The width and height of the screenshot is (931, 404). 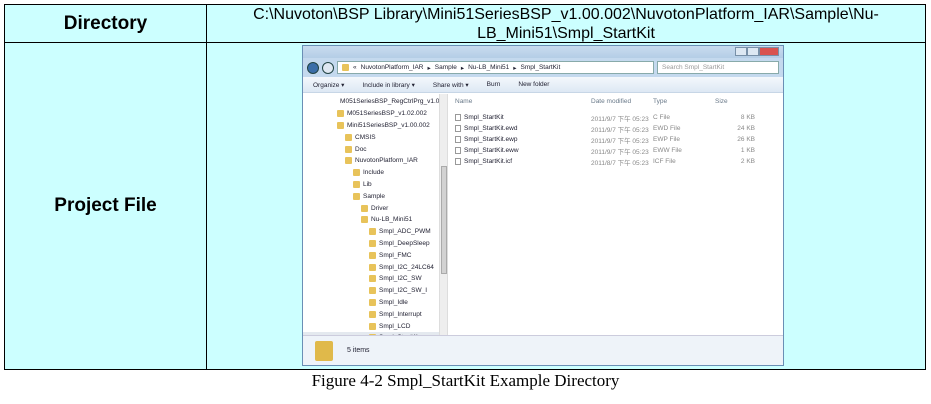 I want to click on tree-item-label: Smpl_I2C_SW_I, so click(x=403, y=291).